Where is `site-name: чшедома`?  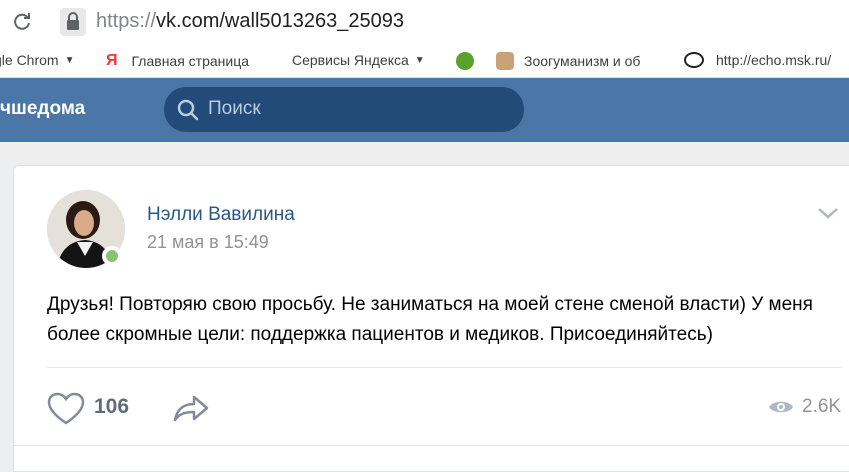
site-name: чшедома is located at coordinates (42, 109).